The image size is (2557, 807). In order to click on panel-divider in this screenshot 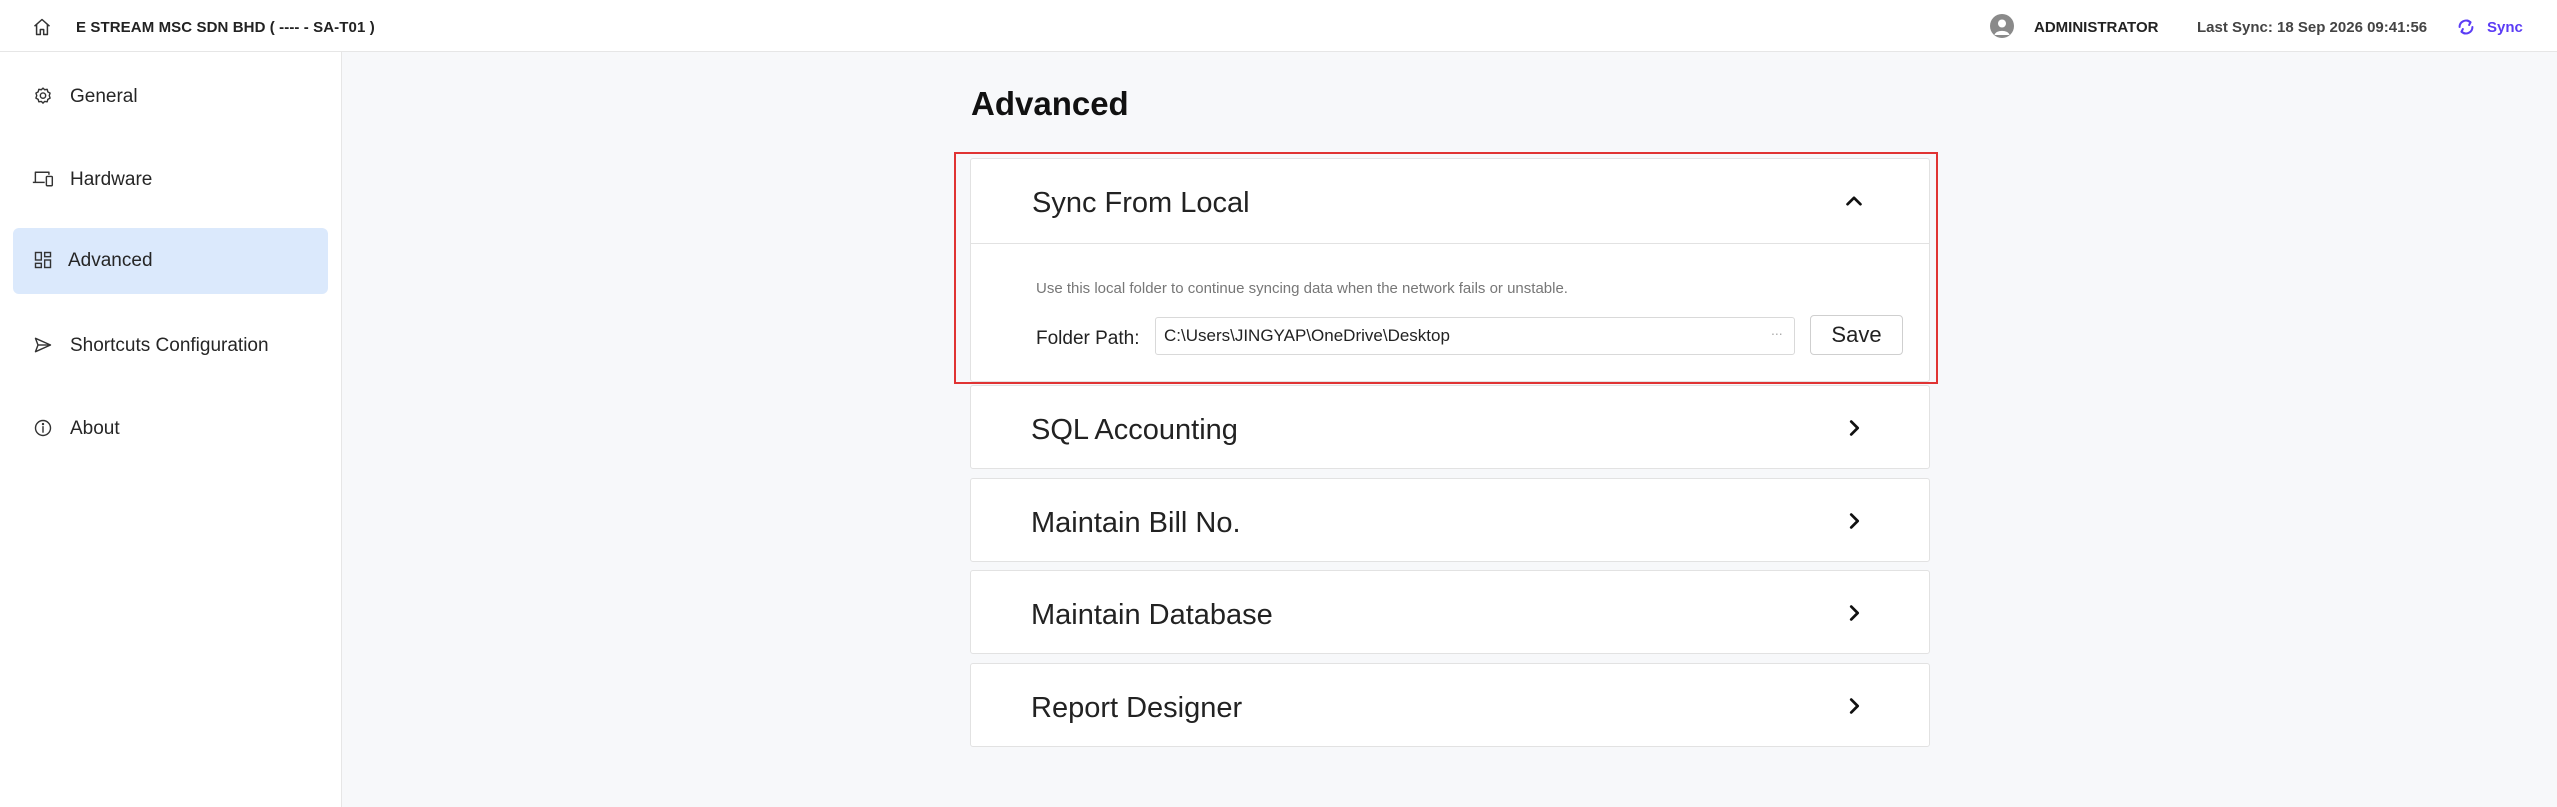, I will do `click(1450, 243)`.